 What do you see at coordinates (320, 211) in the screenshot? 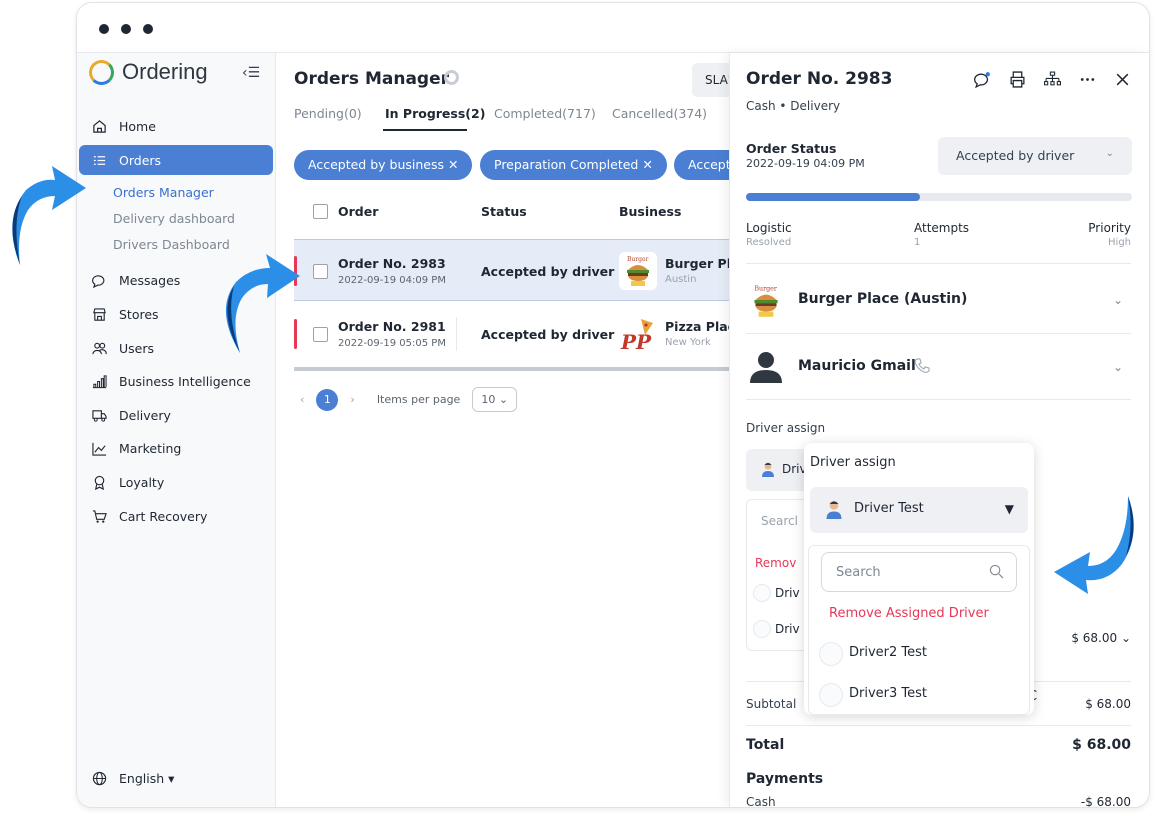
I see `select-all-checkbox` at bounding box center [320, 211].